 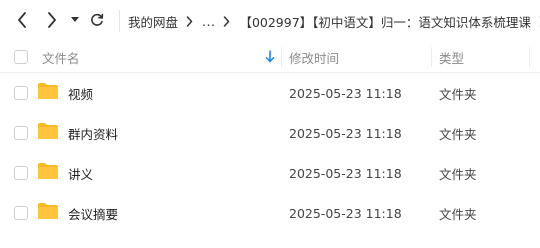 What do you see at coordinates (93, 214) in the screenshot?
I see `file-name: 会议摘要` at bounding box center [93, 214].